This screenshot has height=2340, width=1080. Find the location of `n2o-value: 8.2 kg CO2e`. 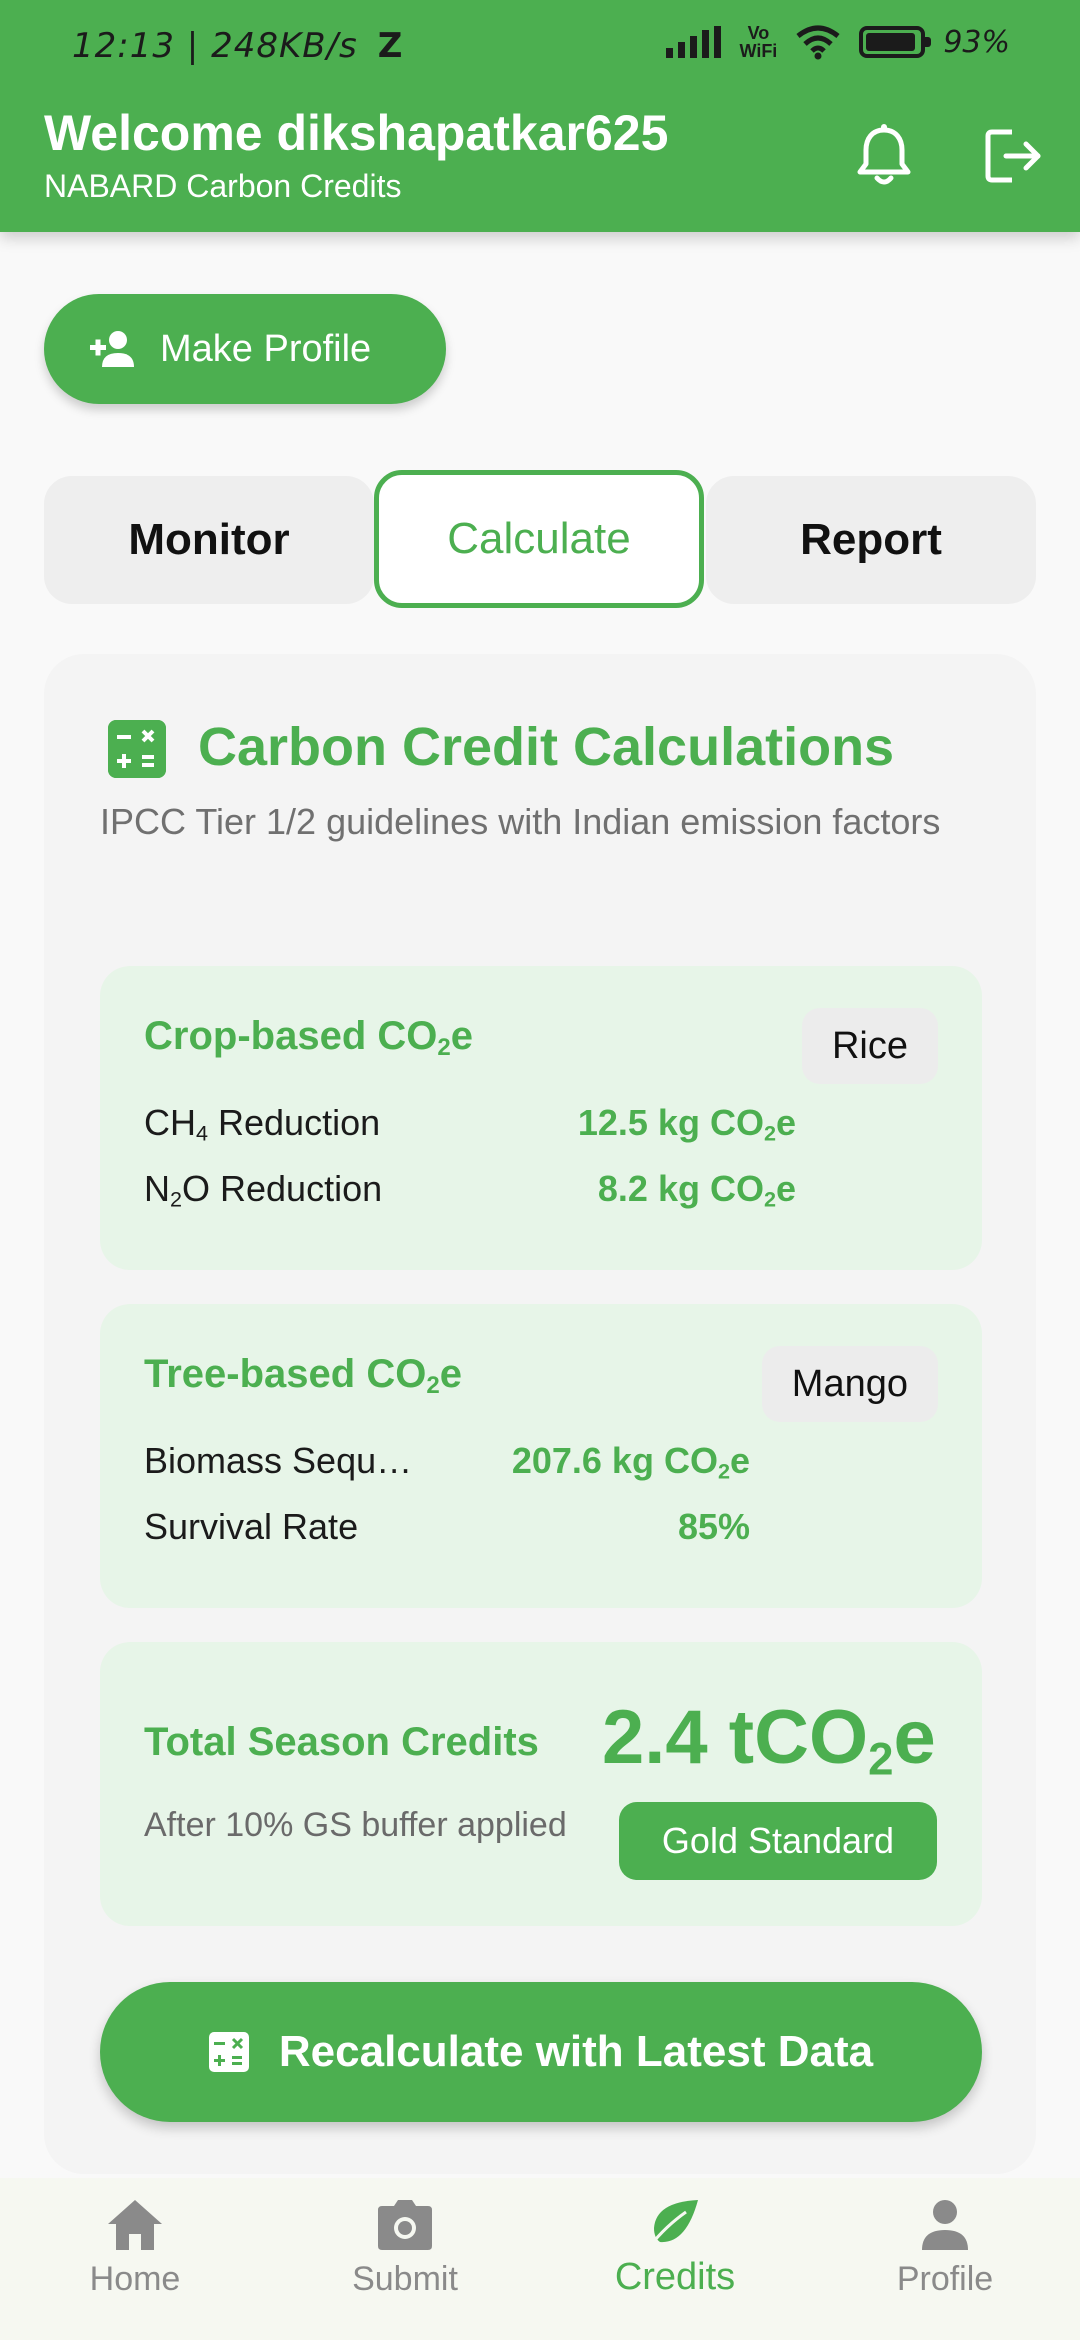

n2o-value: 8.2 kg CO2e is located at coordinates (696, 1190).